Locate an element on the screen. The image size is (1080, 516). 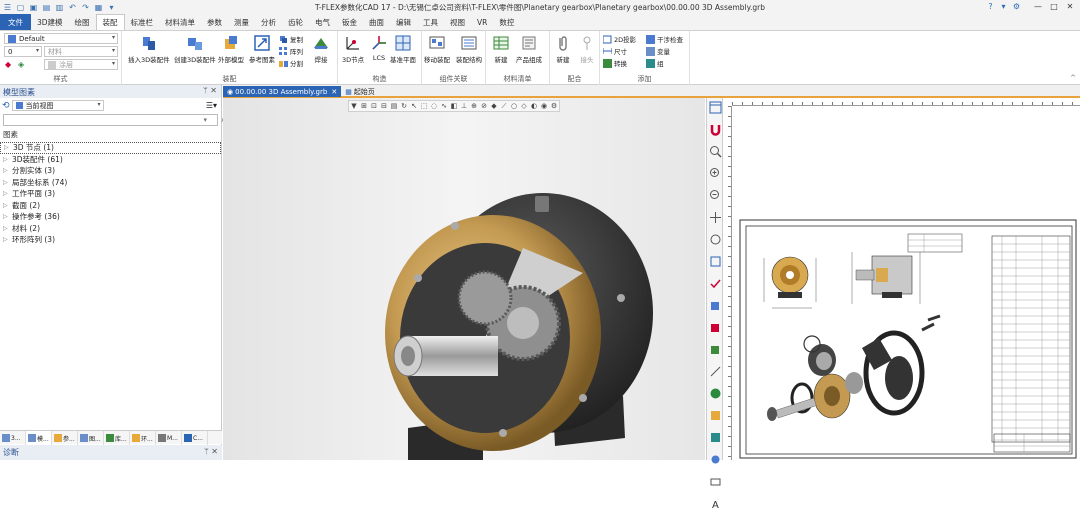
tab-cnc: 数控 is located at coordinates (506, 22).